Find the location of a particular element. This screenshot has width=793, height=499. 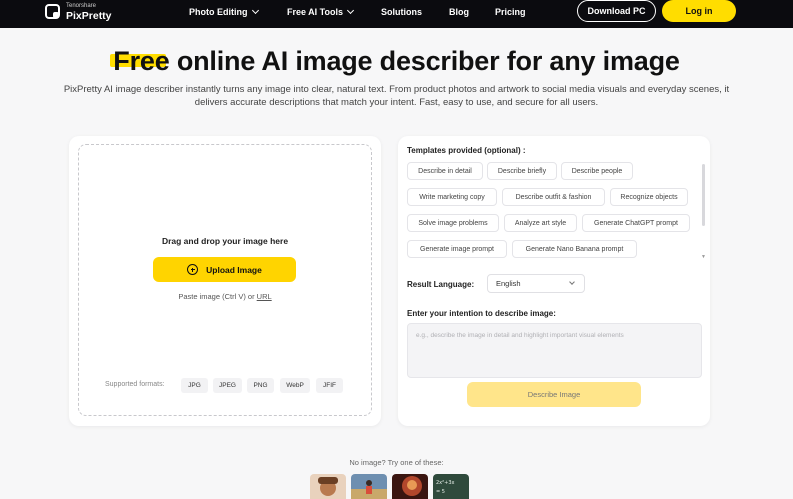

result-language-value: English is located at coordinates (508, 283).